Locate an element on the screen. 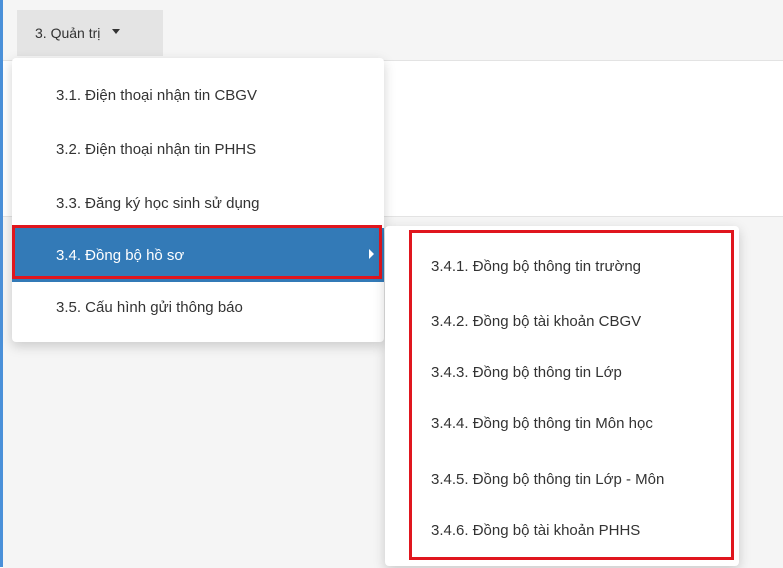 The image size is (783, 568). menu-item-dong-bo-ho-so: 3.4. Đồng bộ hồ sơ is located at coordinates (198, 255).